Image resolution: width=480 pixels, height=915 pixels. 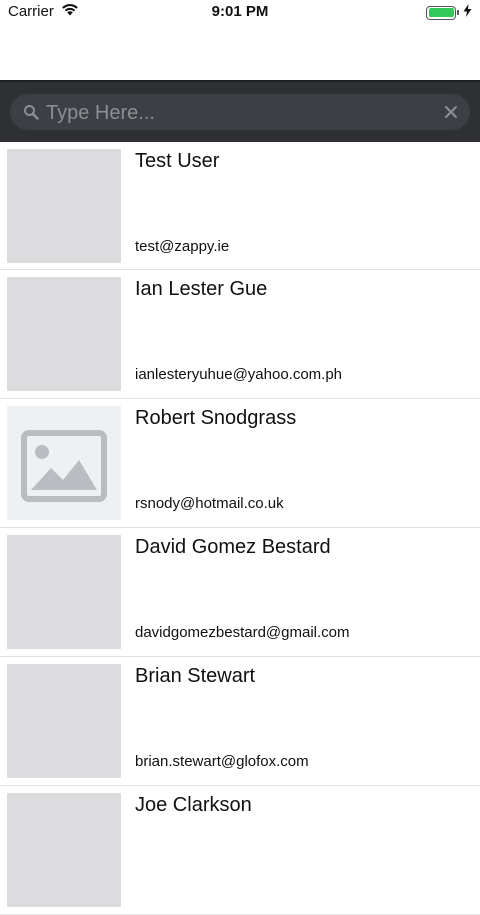 What do you see at coordinates (222, 761) in the screenshot?
I see `user-email: brian.stewart@glofox.com` at bounding box center [222, 761].